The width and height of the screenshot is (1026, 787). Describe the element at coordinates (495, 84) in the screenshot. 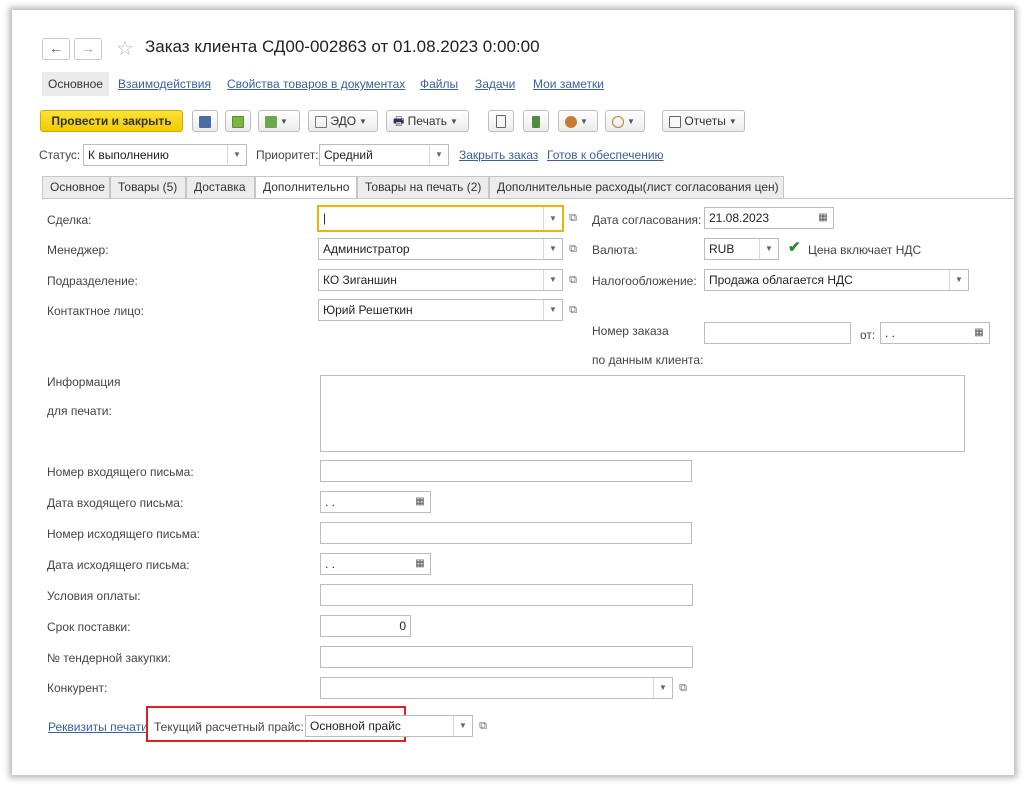

I see `nav-tab-tasks: Задачи` at that location.